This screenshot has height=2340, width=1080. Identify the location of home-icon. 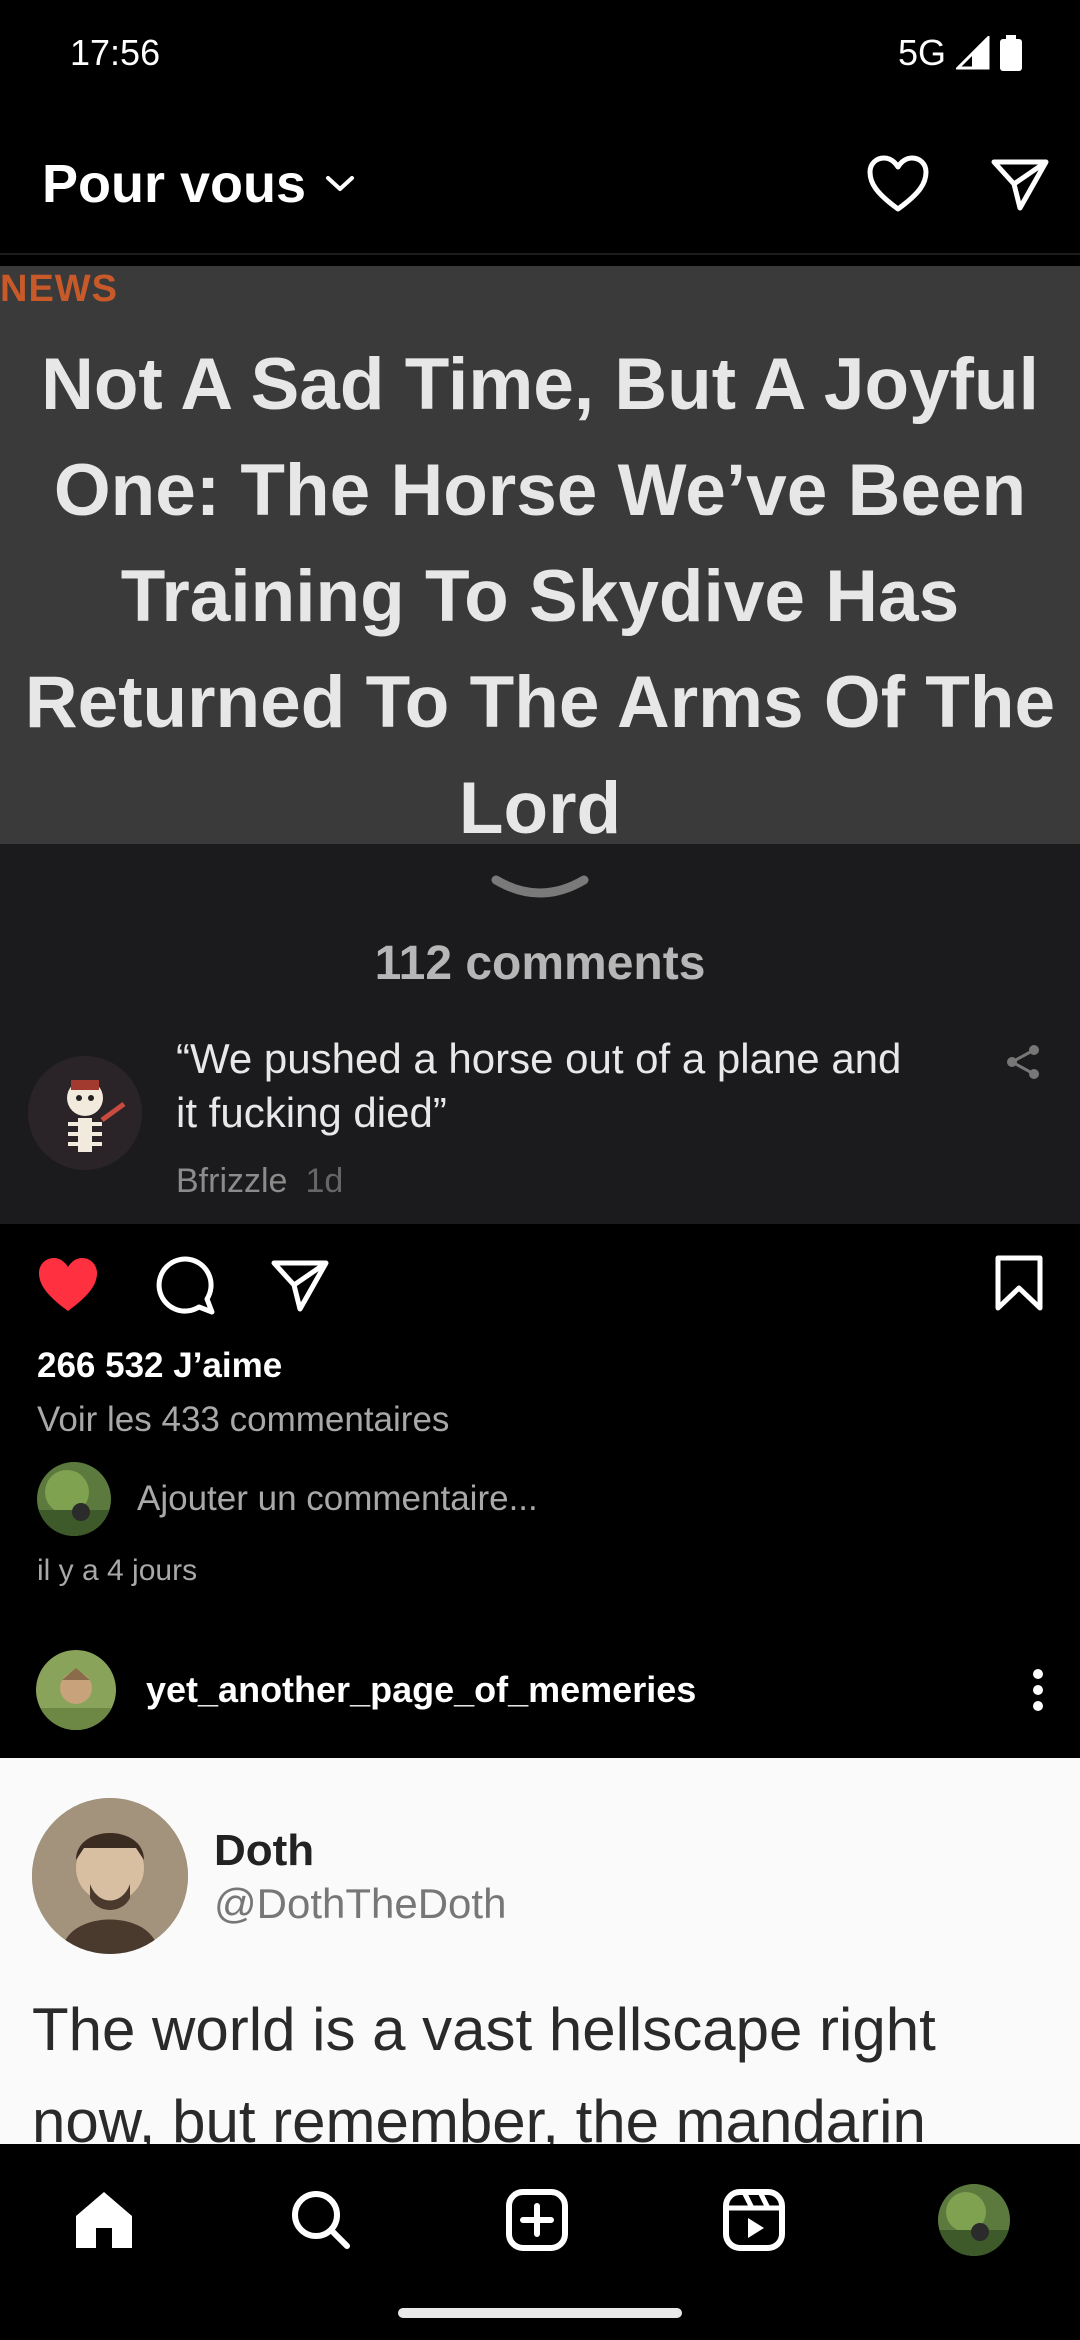
(104, 2220).